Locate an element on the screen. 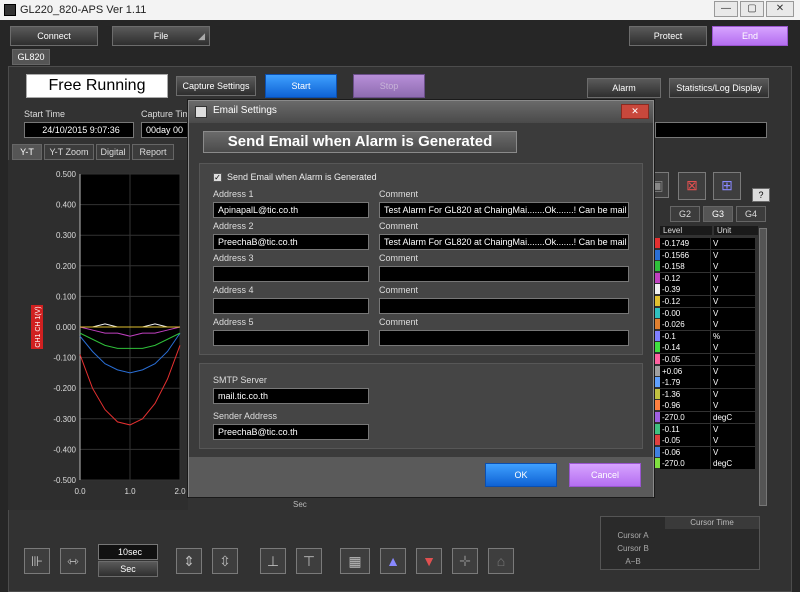  crosshair-icon: ✛ is located at coordinates (465, 561).